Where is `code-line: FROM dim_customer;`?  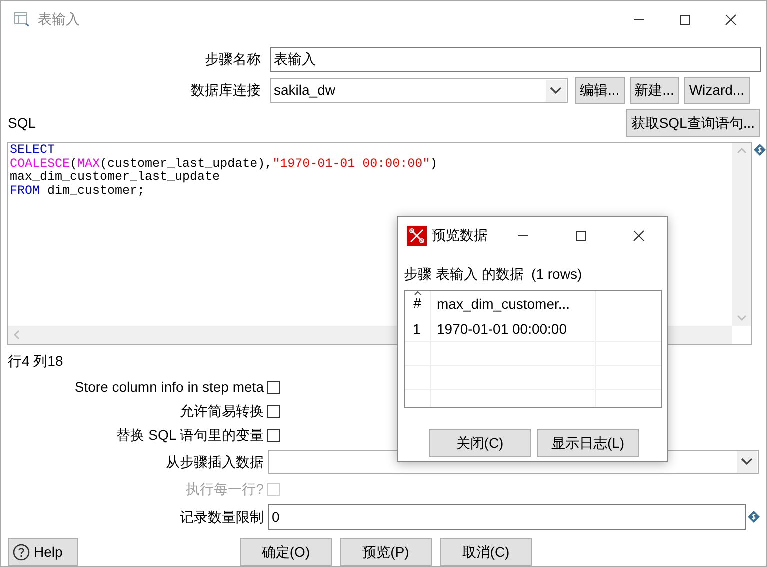 code-line: FROM dim_customer; is located at coordinates (78, 191).